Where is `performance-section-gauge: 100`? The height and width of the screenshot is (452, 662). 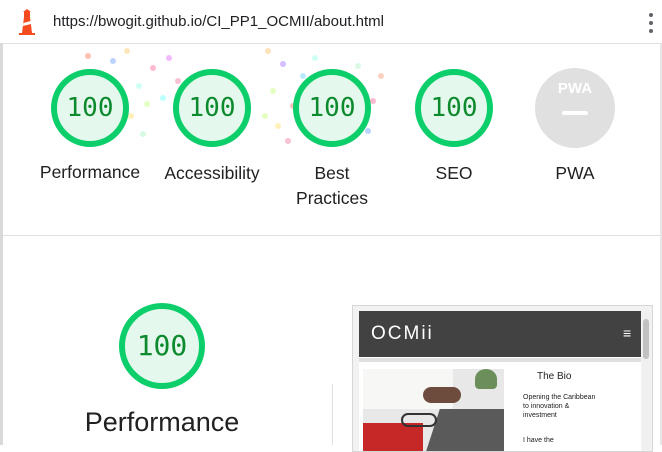
performance-section-gauge: 100 is located at coordinates (162, 346).